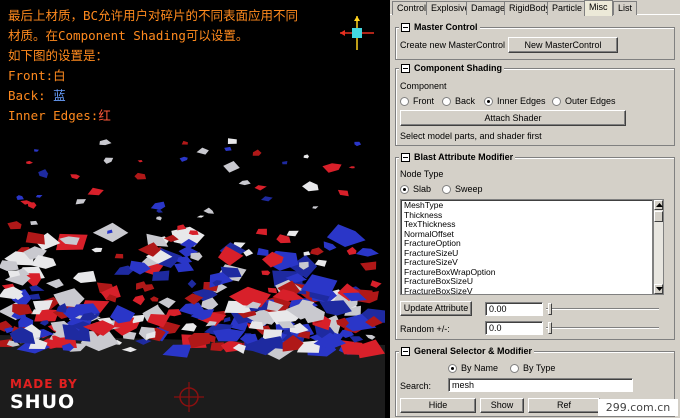 The image size is (680, 418). Describe the element at coordinates (488, 101) in the screenshot. I see `radio-inner-edges-dot` at that location.